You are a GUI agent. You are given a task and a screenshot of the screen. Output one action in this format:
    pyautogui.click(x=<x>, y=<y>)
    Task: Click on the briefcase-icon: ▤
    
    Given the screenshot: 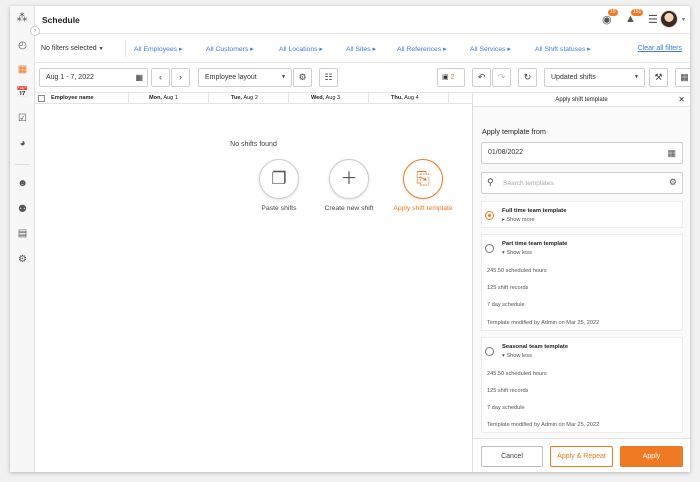 What is the action you would take?
    pyautogui.click(x=22, y=234)
    